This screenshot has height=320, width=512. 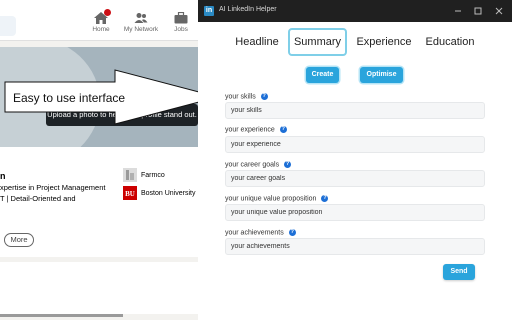 I want to click on experience-label: your experience?, so click(x=256, y=129).